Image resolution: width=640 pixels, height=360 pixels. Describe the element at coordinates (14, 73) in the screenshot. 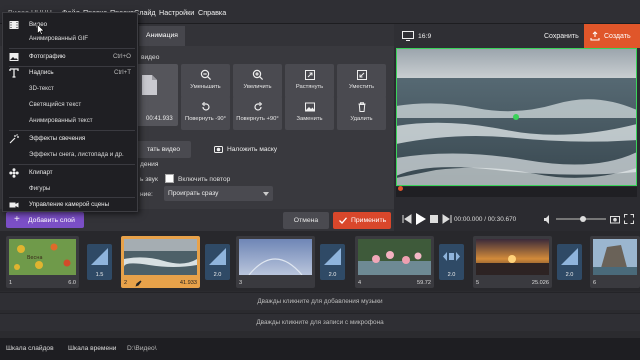

I see `text-icon` at that location.